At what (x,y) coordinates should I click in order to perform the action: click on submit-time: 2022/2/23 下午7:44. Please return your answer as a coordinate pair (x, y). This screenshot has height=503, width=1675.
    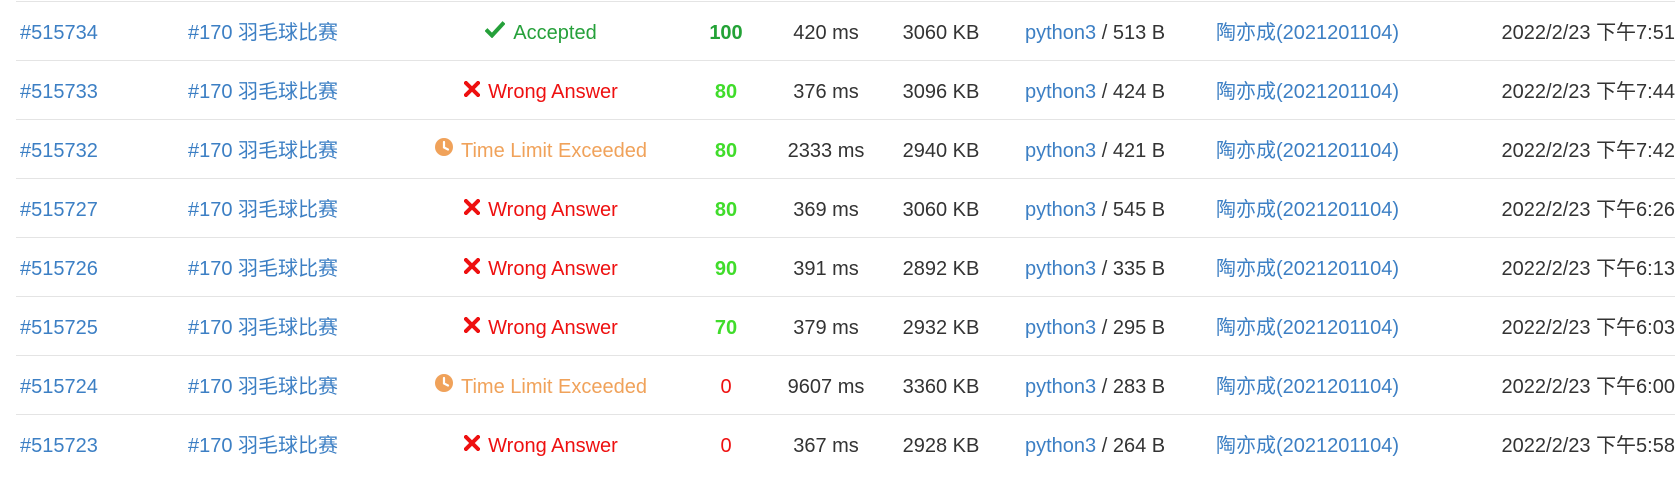
    Looking at the image, I should click on (1588, 92).